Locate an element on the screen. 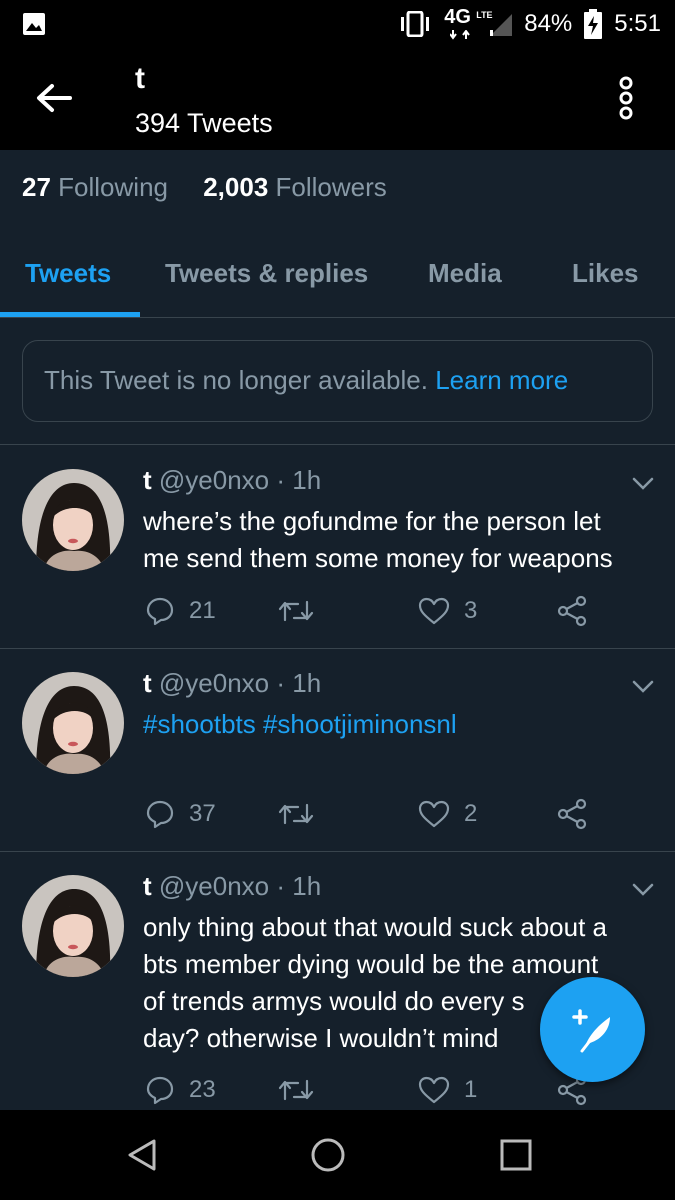 This screenshot has width=675, height=1200. reply-button: 37 is located at coordinates (180, 814).